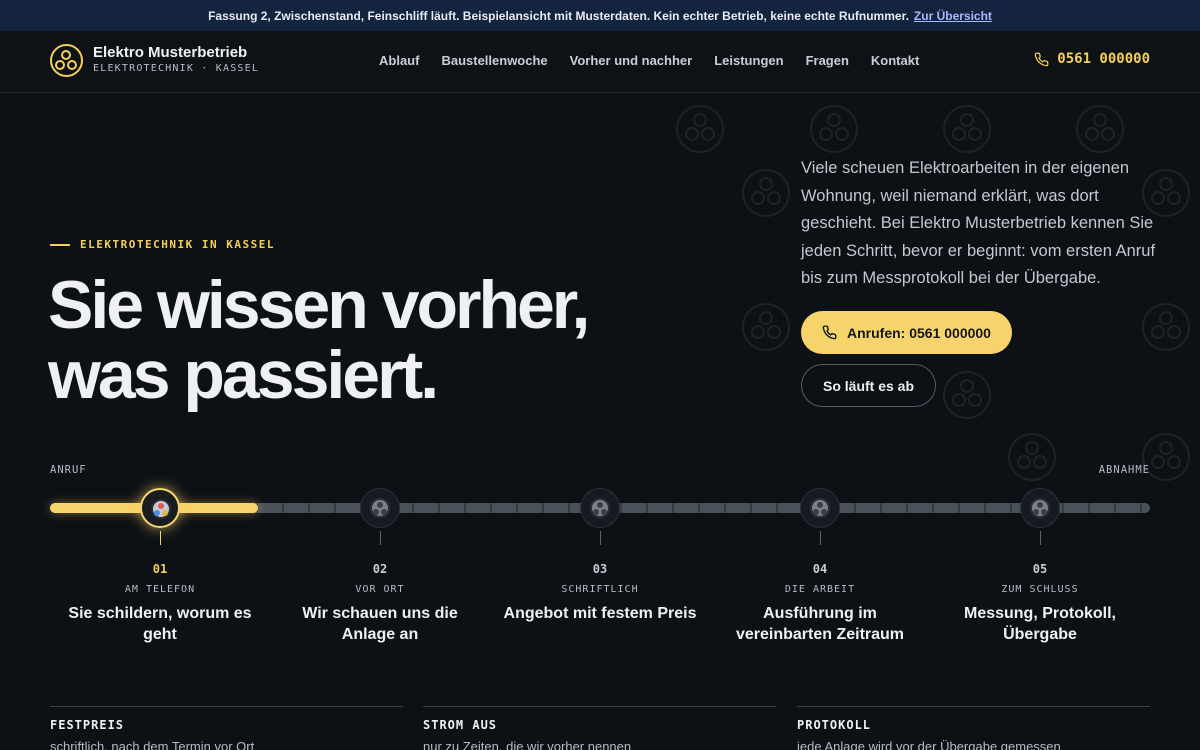 The height and width of the screenshot is (750, 1200). What do you see at coordinates (600, 613) in the screenshot?
I see `step-title: Angebot mit festem Preis` at bounding box center [600, 613].